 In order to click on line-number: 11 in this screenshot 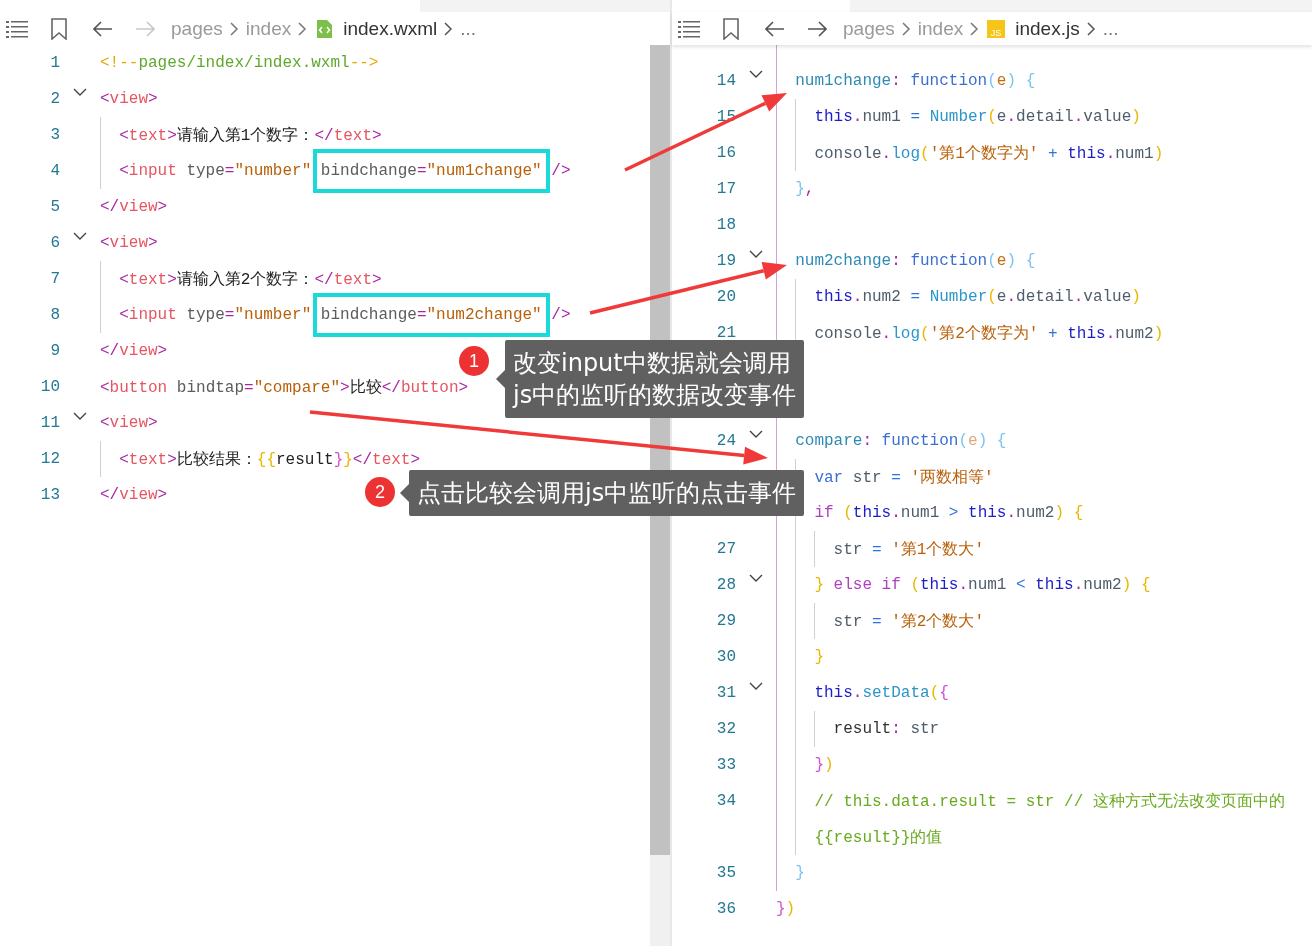, I will do `click(50, 423)`.